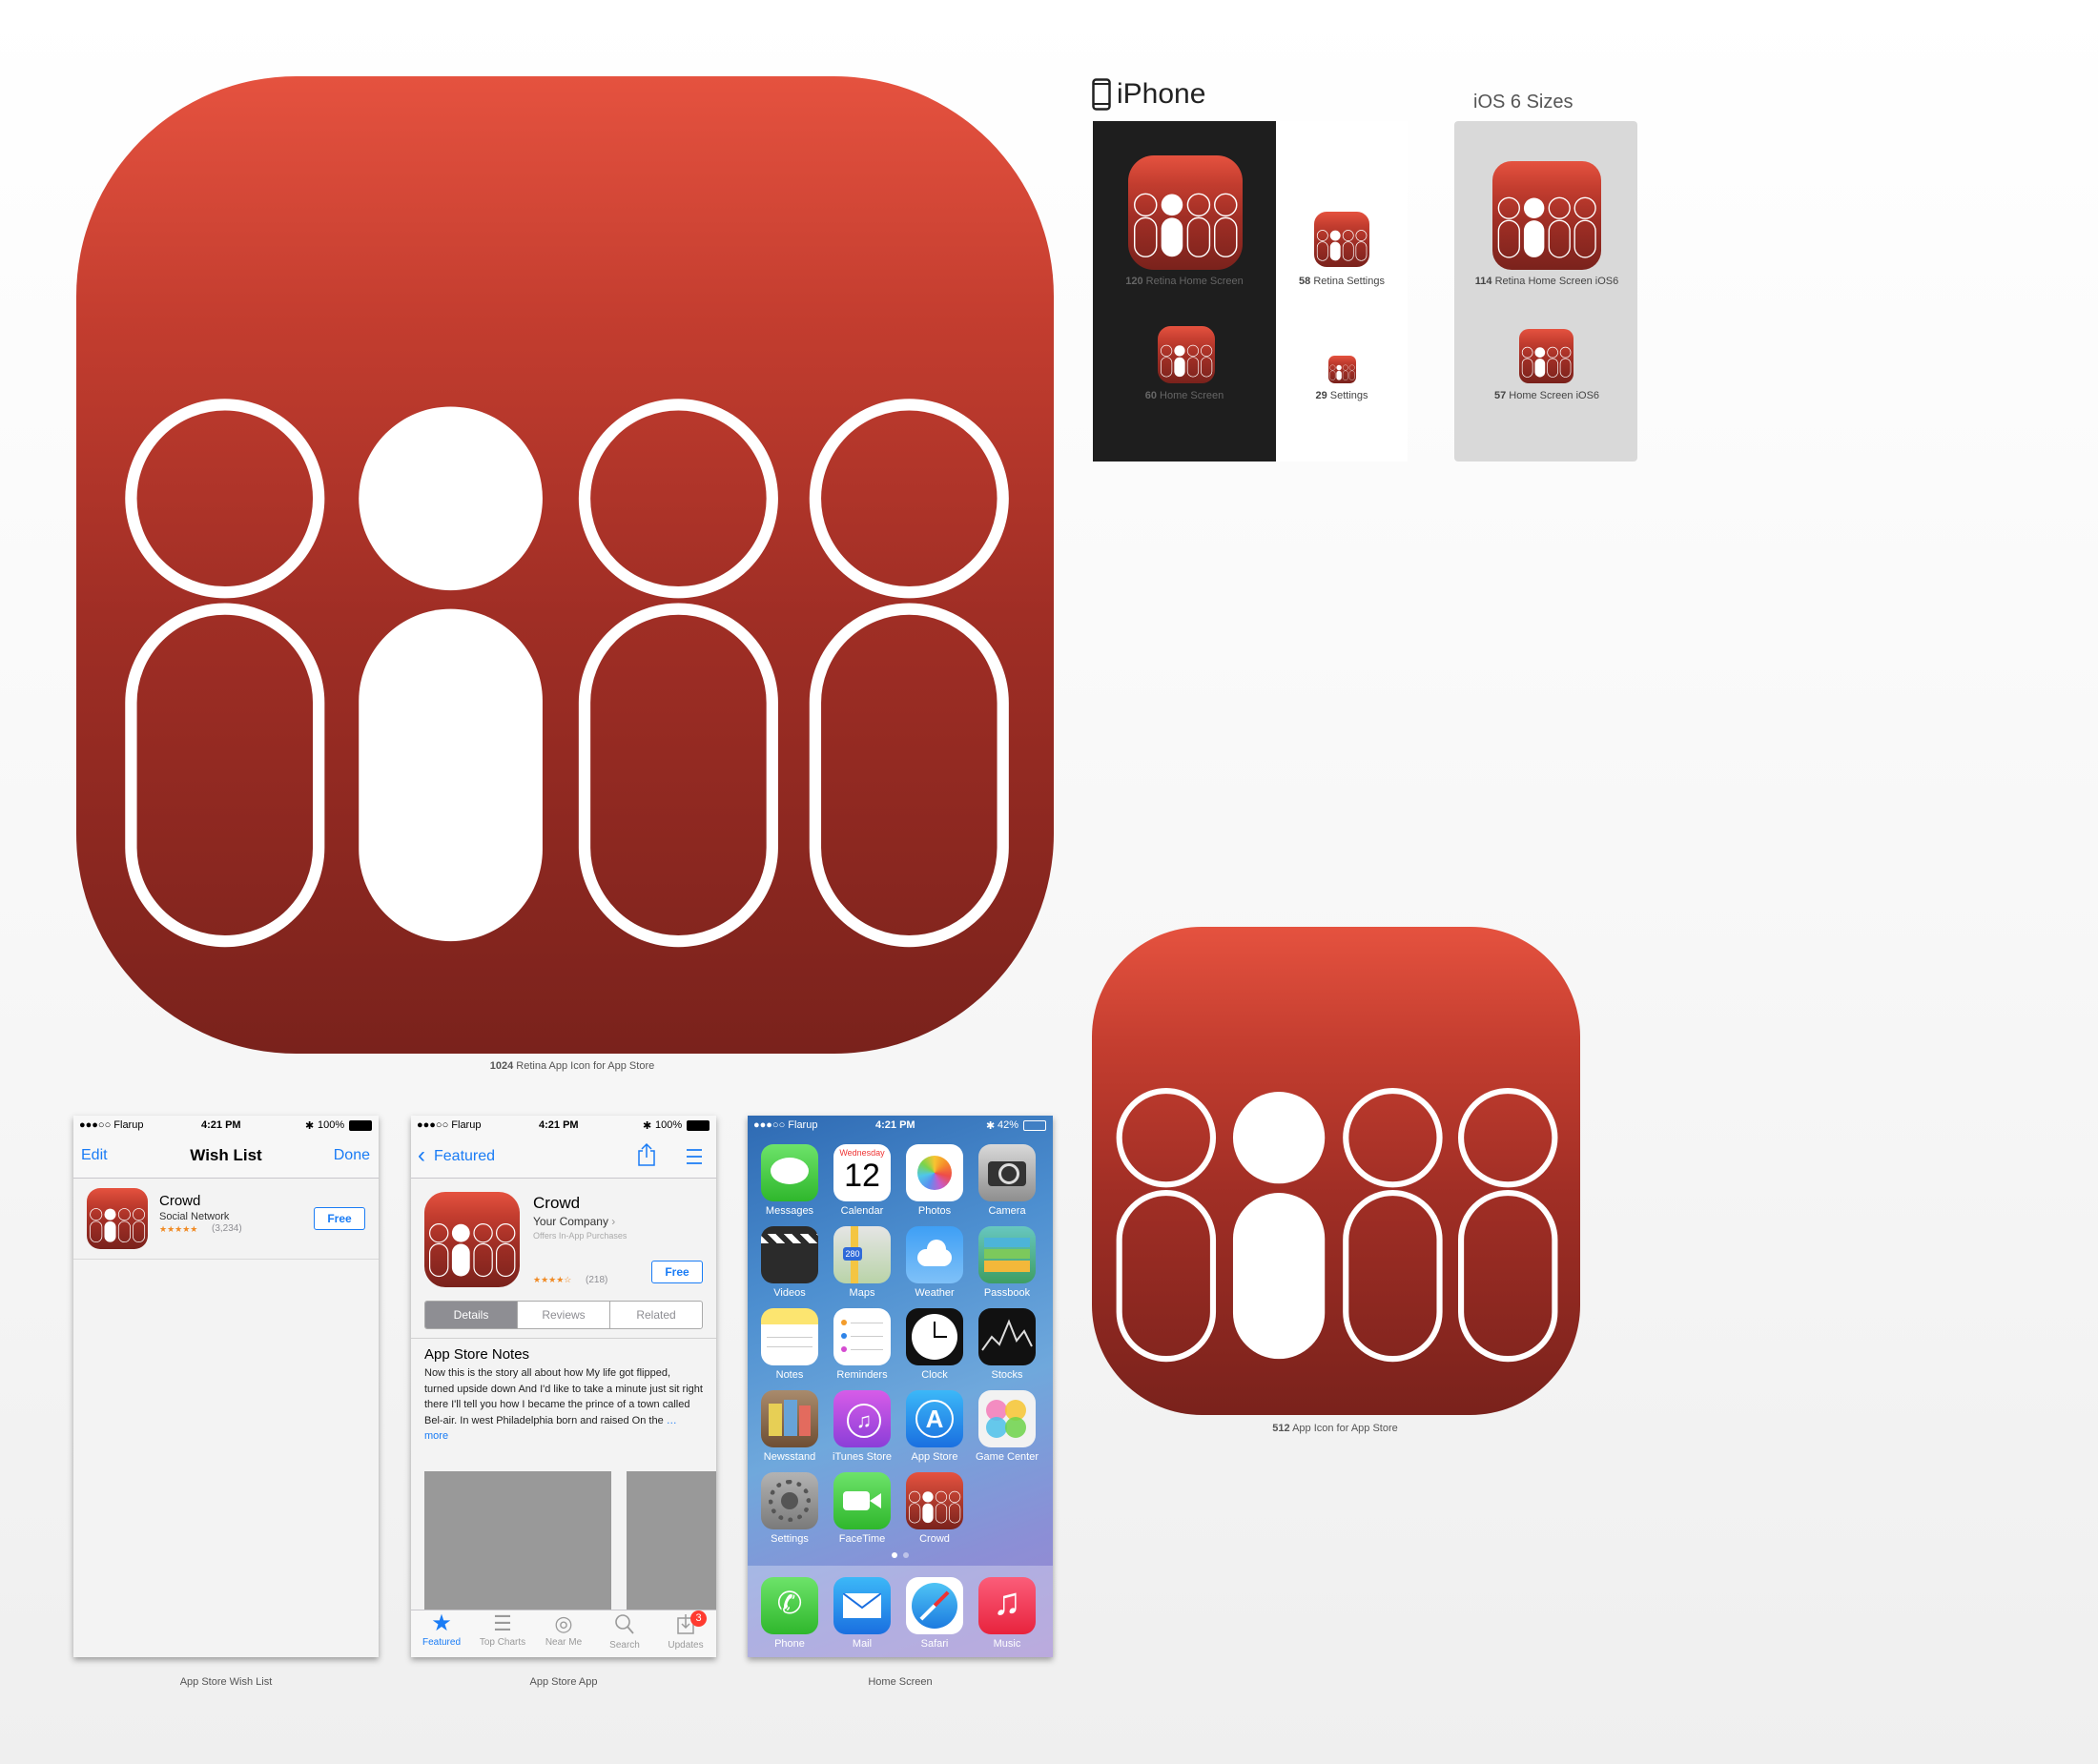  I want to click on page-dot, so click(906, 1555).